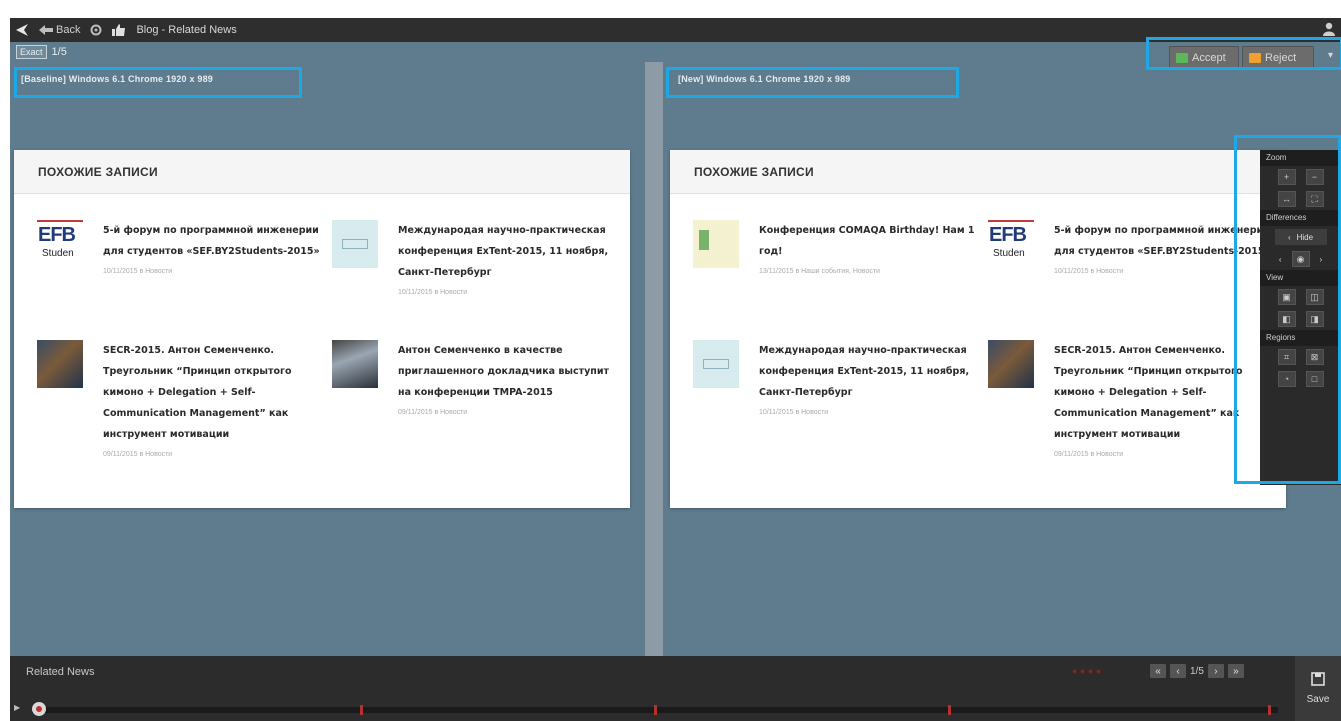 This screenshot has height=721, width=1341. I want to click on user-icon, so click(1329, 29).